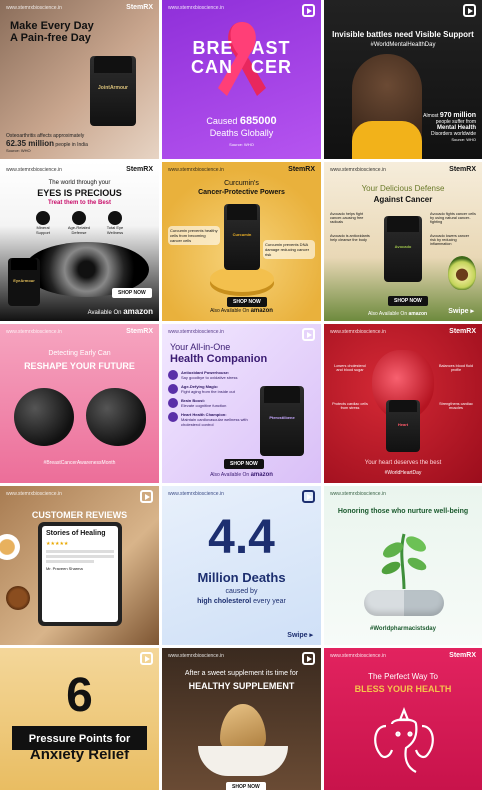 The width and height of the screenshot is (482, 790). I want to click on brain-icon, so click(173, 403).